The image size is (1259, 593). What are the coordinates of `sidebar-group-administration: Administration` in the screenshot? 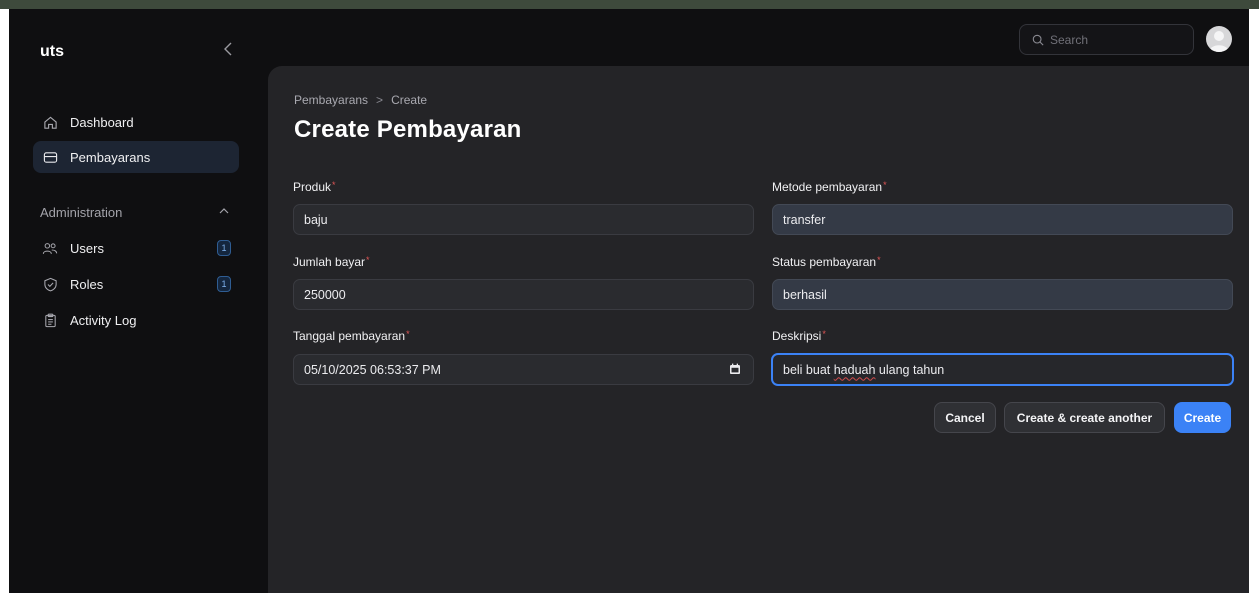 It's located at (81, 212).